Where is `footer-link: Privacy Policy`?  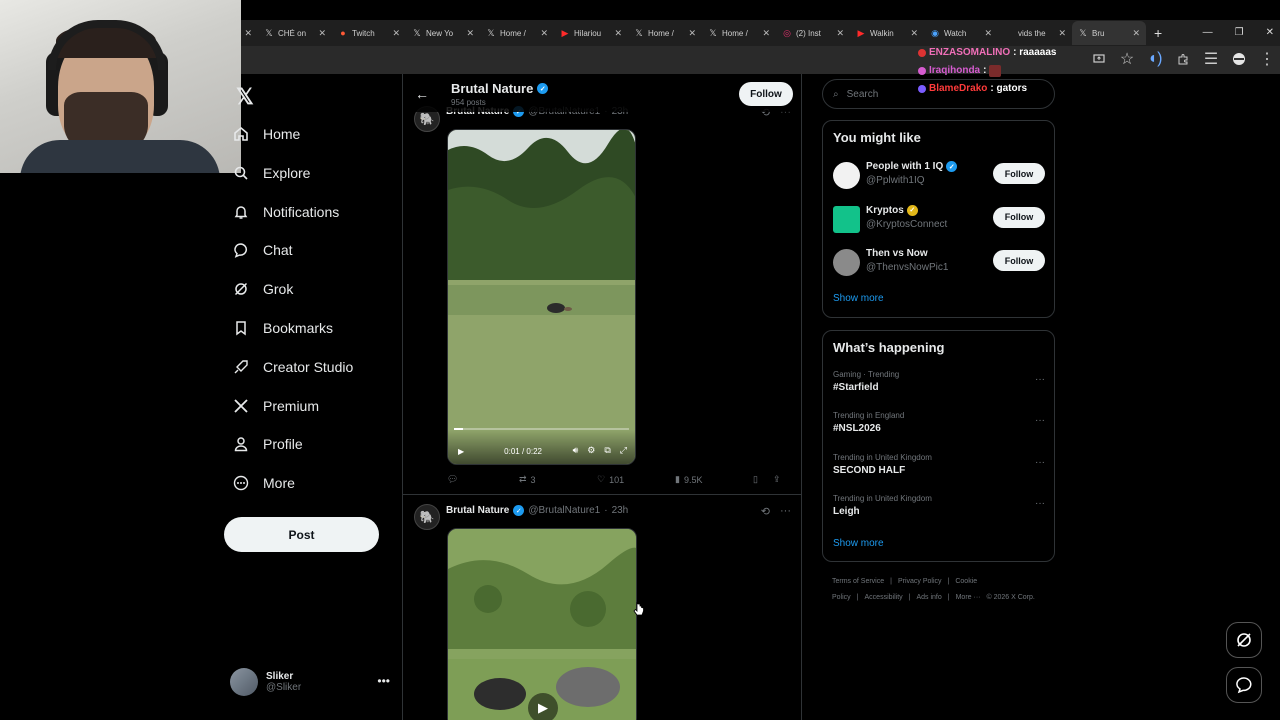 footer-link: Privacy Policy is located at coordinates (920, 581).